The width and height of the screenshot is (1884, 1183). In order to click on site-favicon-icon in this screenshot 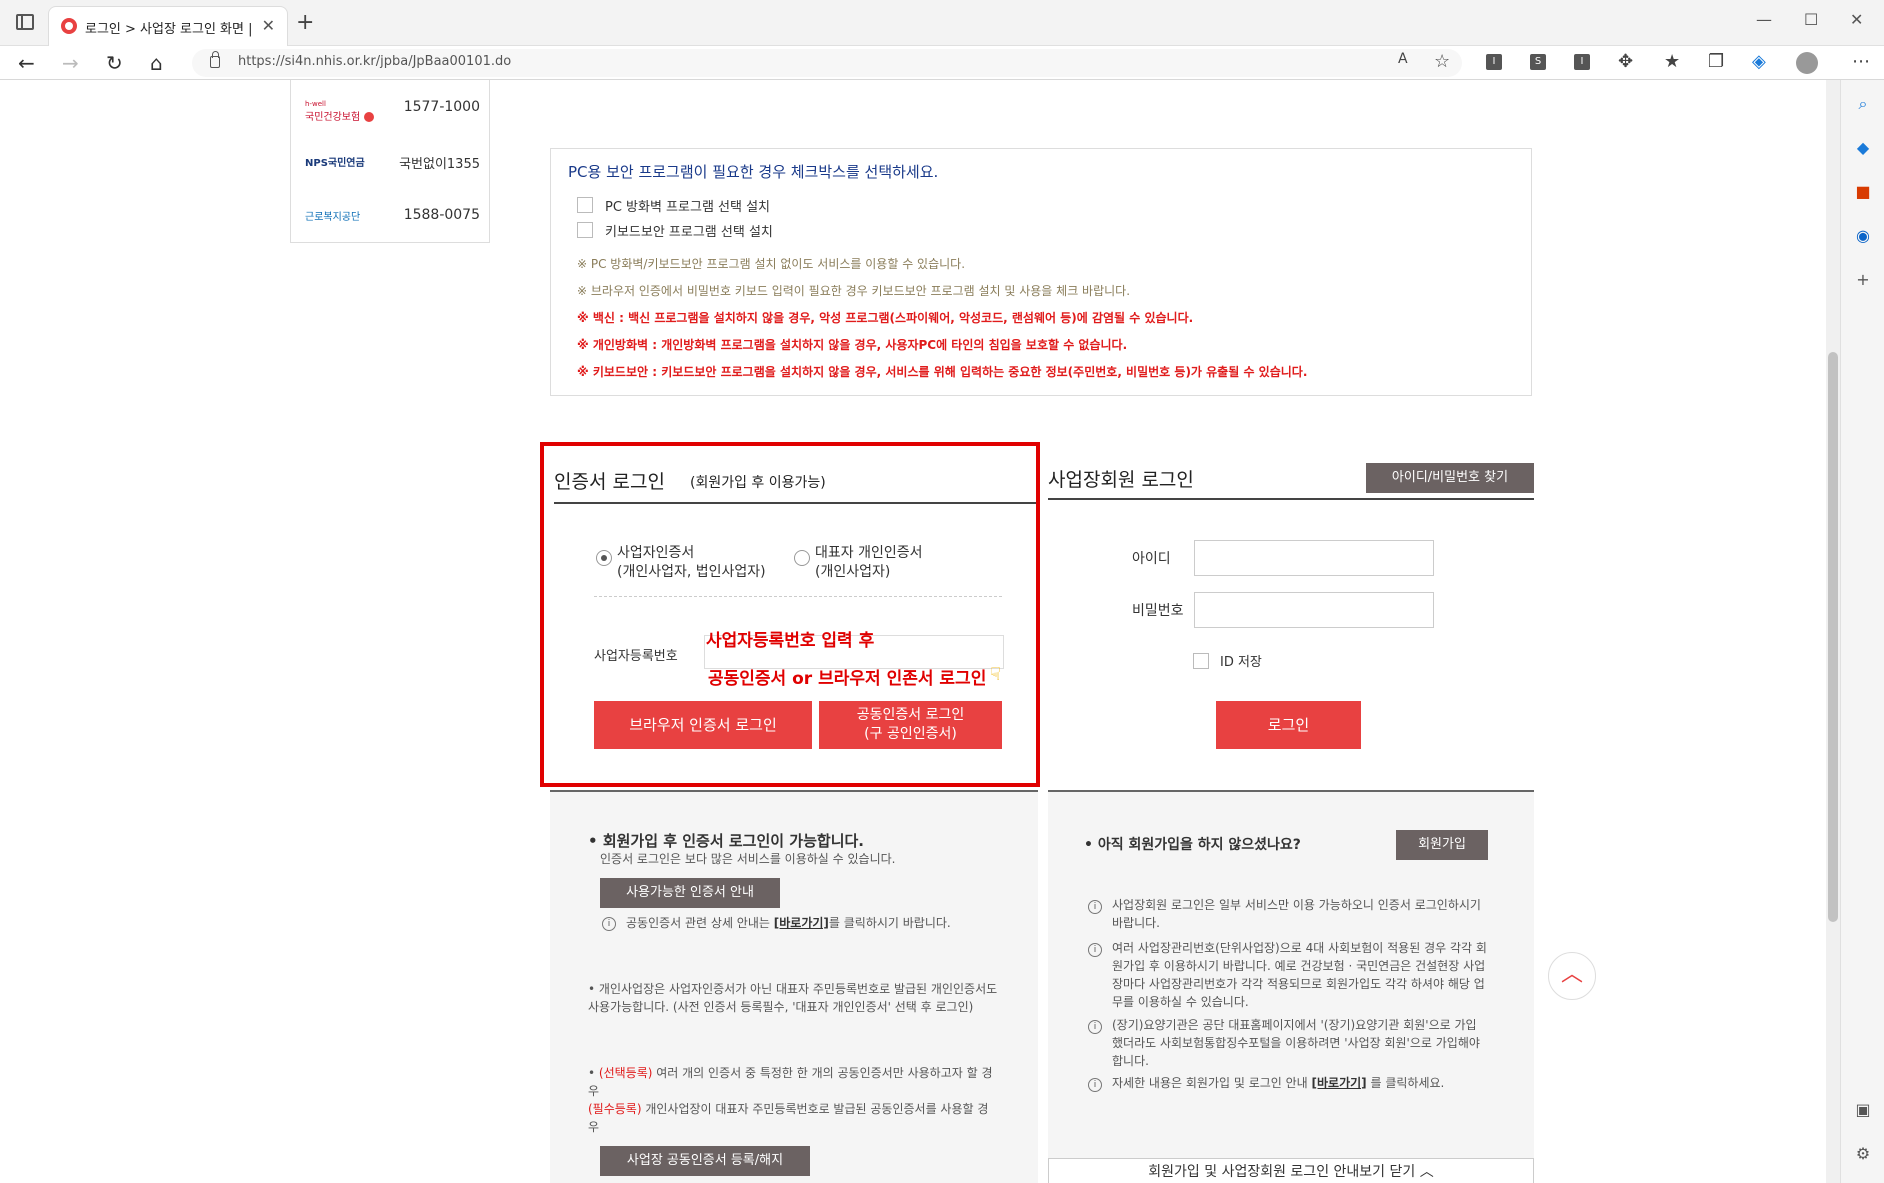, I will do `click(69, 26)`.